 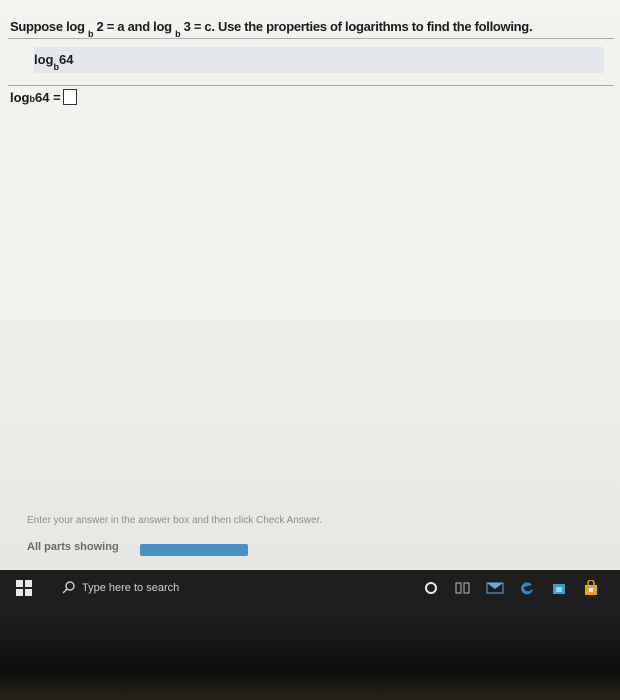 I want to click on subquestion-text: logb64, so click(x=54, y=62).